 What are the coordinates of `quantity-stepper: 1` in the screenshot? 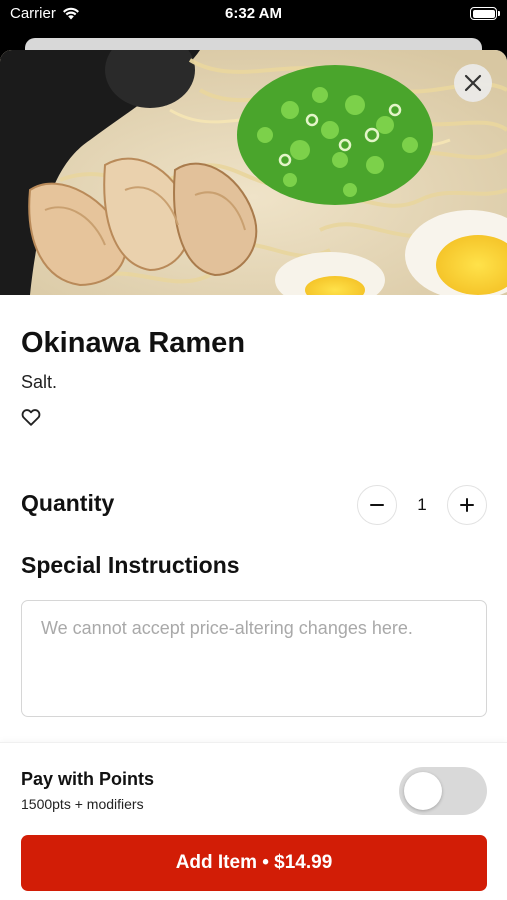 It's located at (422, 505).